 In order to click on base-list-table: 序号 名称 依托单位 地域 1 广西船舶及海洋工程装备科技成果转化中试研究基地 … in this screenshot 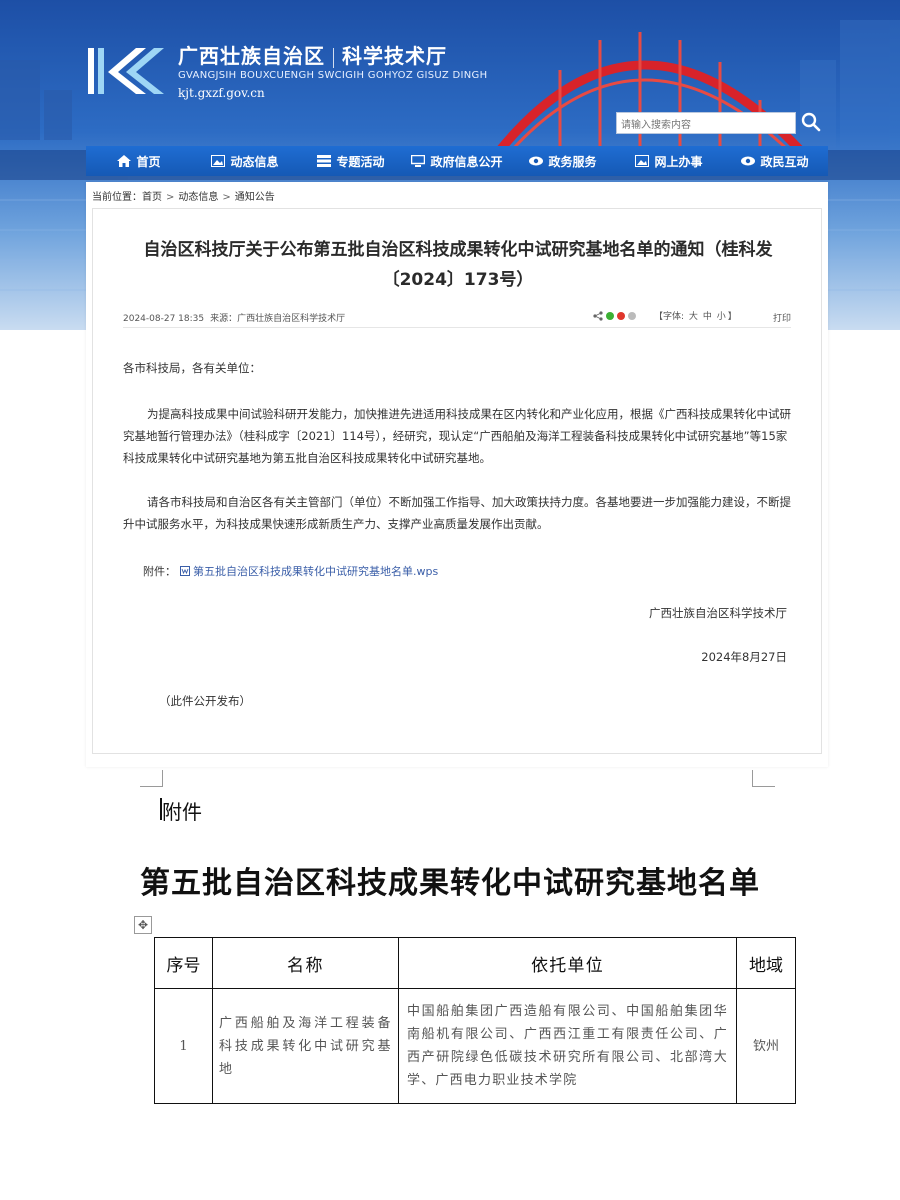, I will do `click(475, 1020)`.